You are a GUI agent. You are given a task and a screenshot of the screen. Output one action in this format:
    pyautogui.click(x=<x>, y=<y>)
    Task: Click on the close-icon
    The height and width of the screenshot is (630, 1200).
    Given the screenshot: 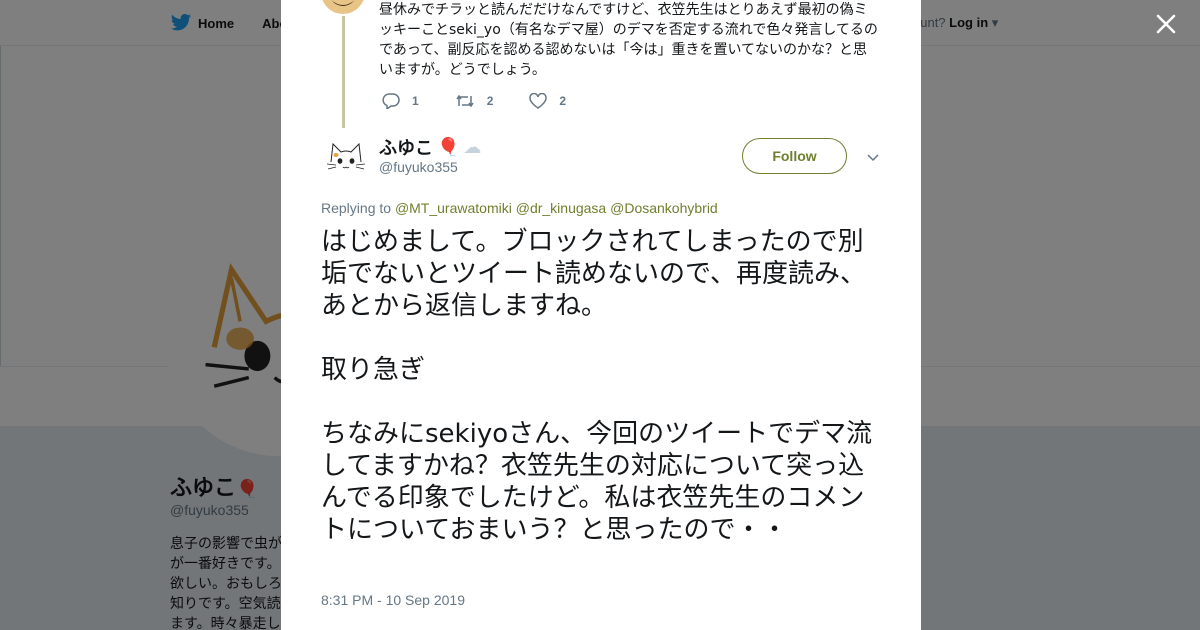 What is the action you would take?
    pyautogui.click(x=1166, y=24)
    